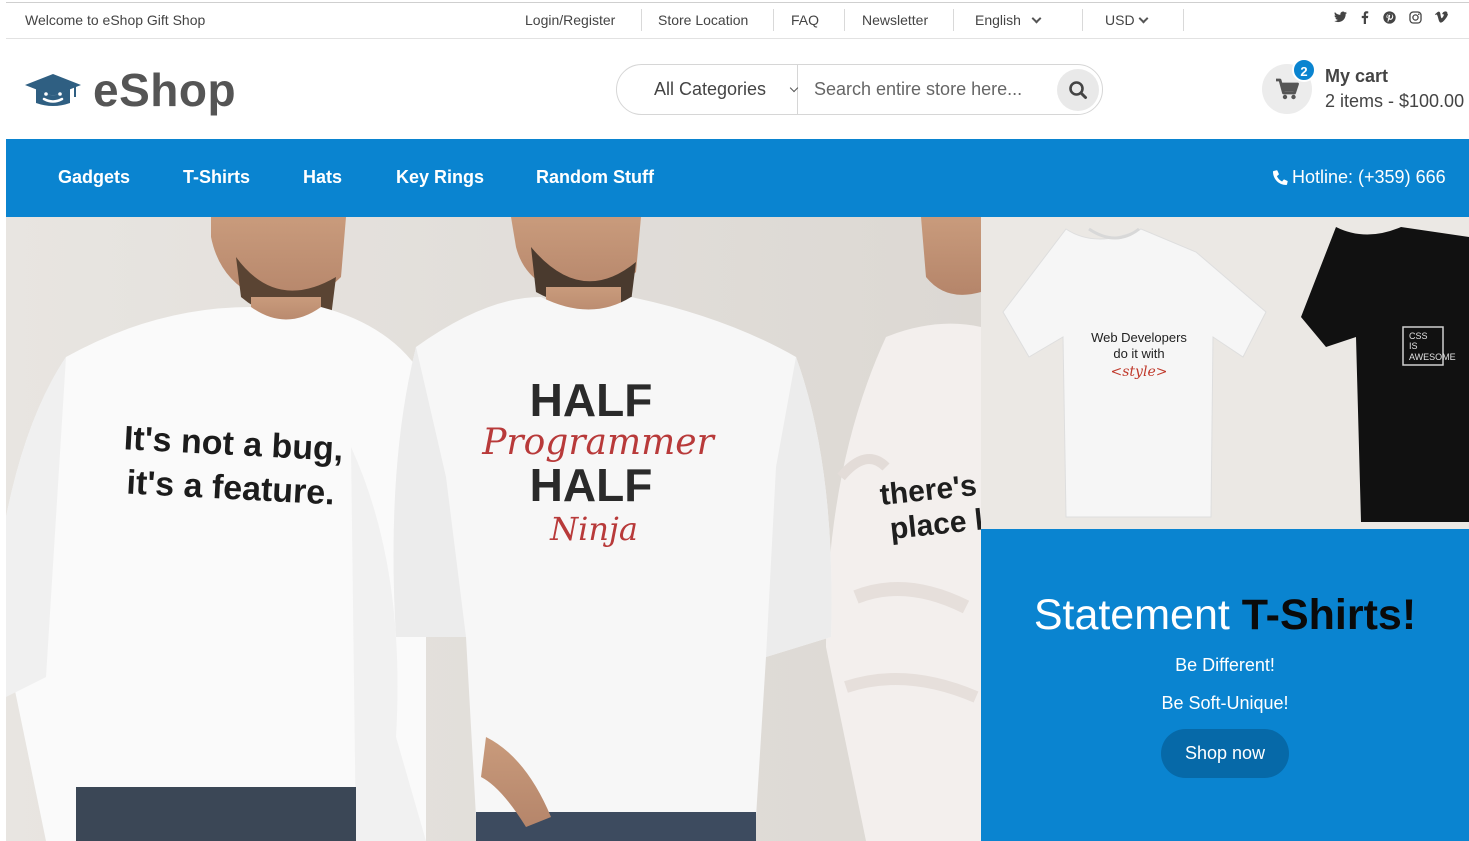 This screenshot has height=841, width=1469. What do you see at coordinates (895, 20) in the screenshot?
I see `newsletter-link: Newsletter` at bounding box center [895, 20].